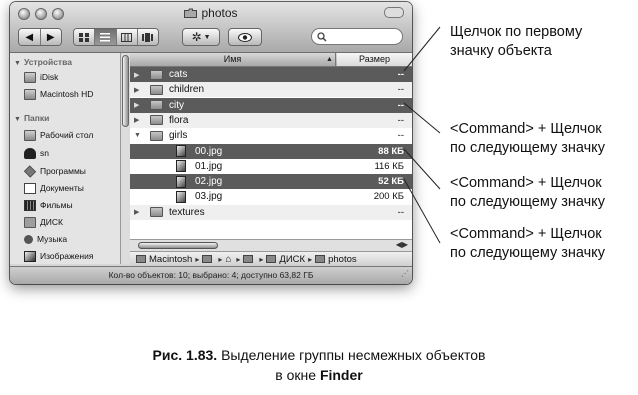 The image size is (638, 395). I want to click on callout-command-click-2: <Command> + Щелчок по следующему значку, so click(527, 192).